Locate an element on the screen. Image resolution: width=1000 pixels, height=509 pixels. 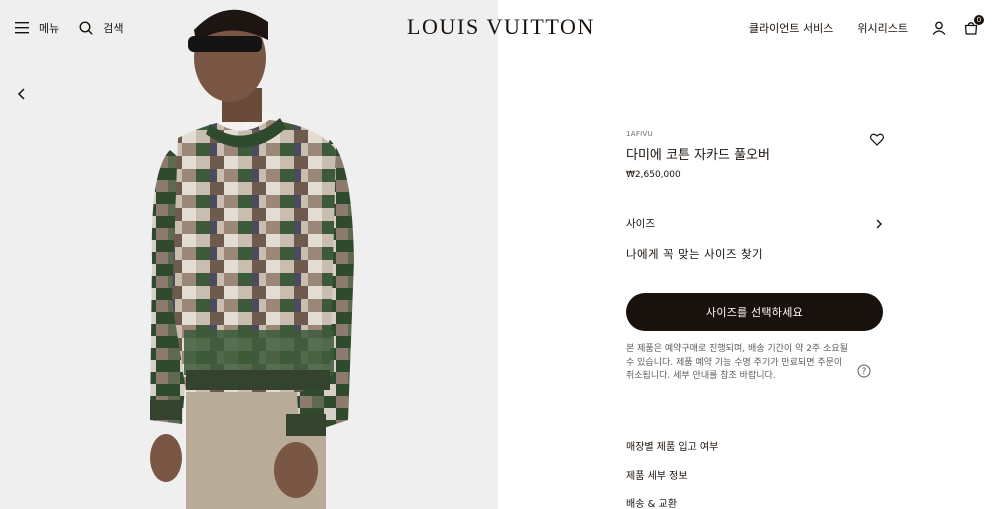
size-guide-link: 나에게 꼭 맞는 사이즈 찾기 is located at coordinates (694, 254).